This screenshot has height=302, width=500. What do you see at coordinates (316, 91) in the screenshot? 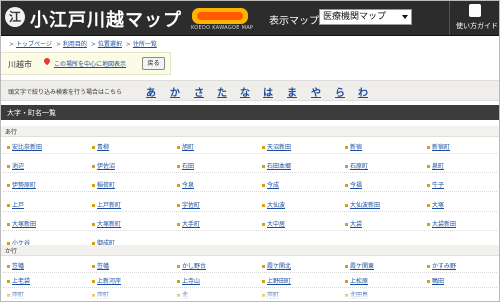
I see `kana-ya: や` at bounding box center [316, 91].